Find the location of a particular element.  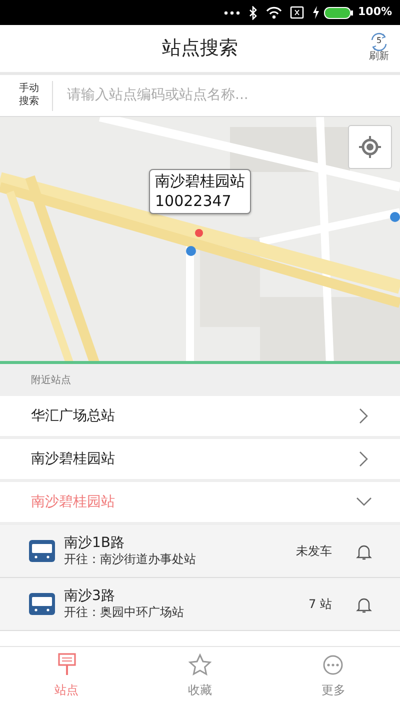

route-status: 7 站 is located at coordinates (320, 604).